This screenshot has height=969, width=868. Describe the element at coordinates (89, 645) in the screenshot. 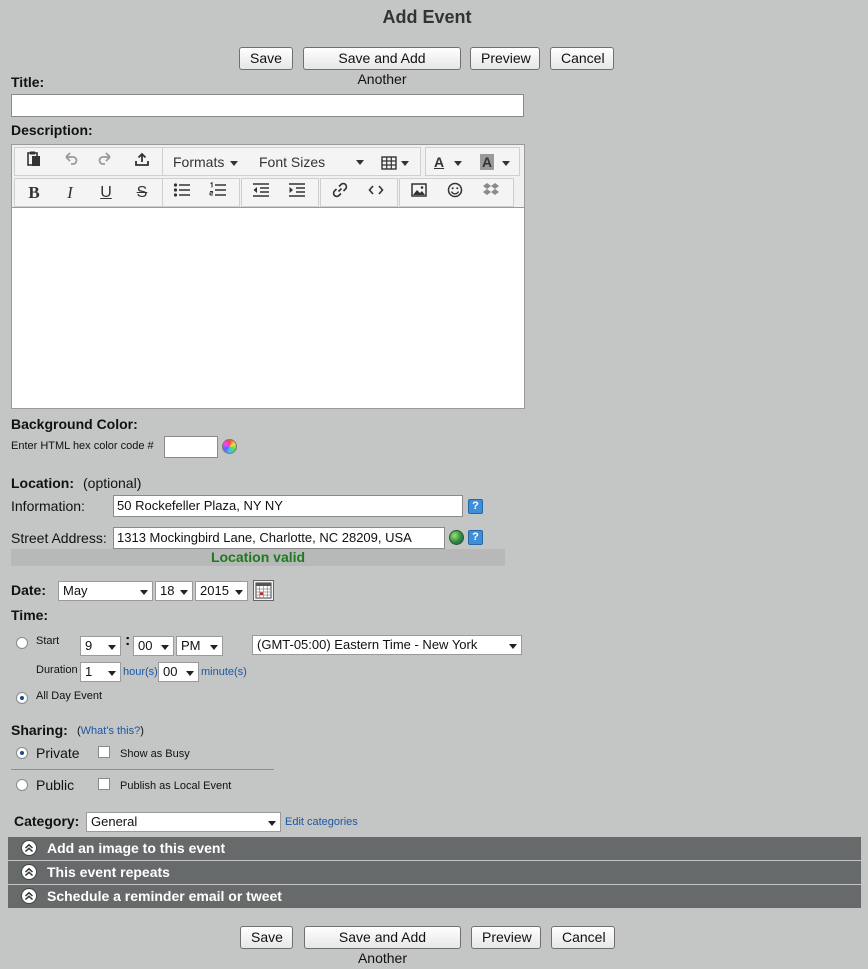

I see `hour-value: 9` at that location.